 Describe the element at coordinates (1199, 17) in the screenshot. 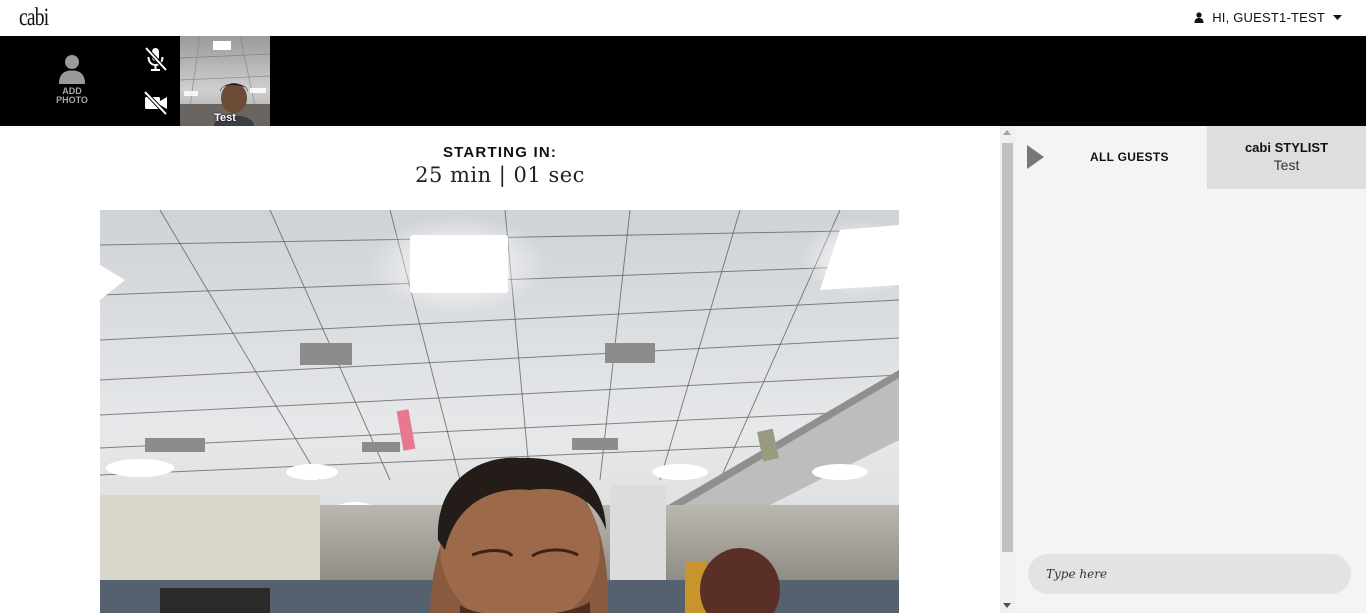

I see `user-icon` at that location.